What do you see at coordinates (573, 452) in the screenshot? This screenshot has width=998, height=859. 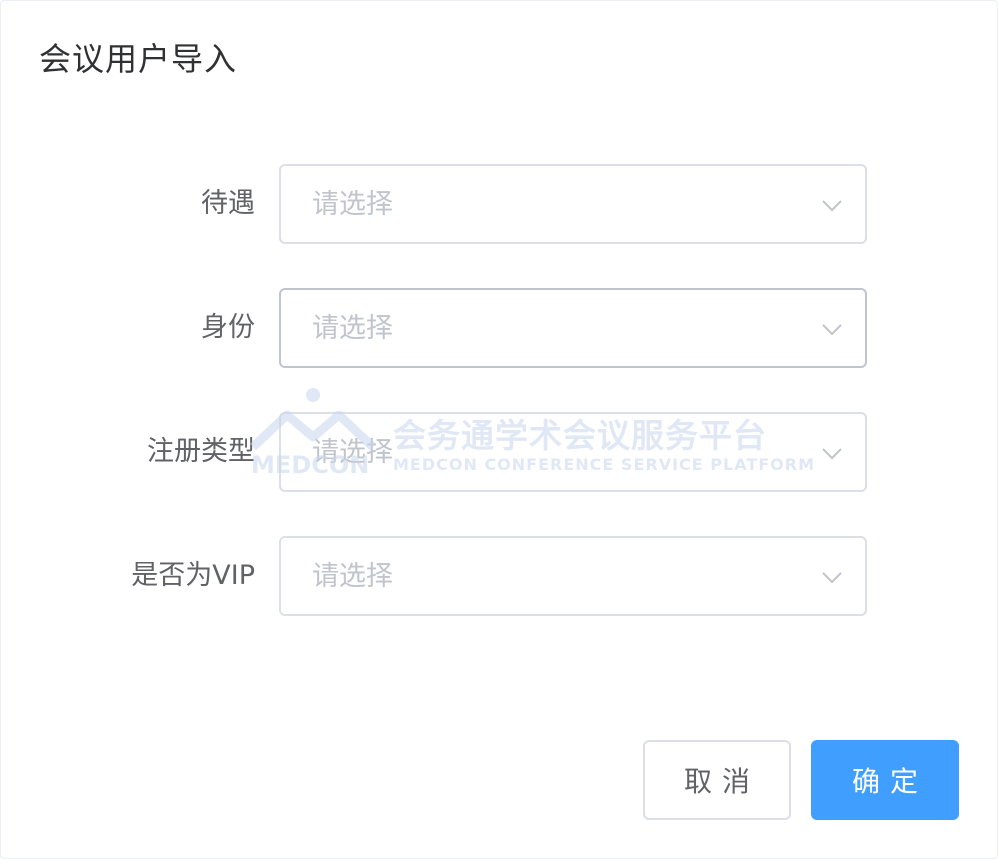 I see `registration-type-select: 请选择` at bounding box center [573, 452].